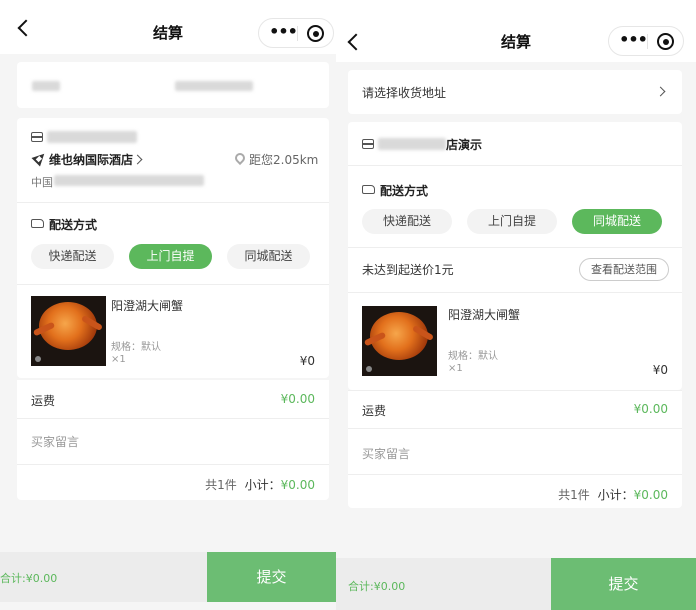 The image size is (696, 610). I want to click on navigation-icon, so click(40, 158).